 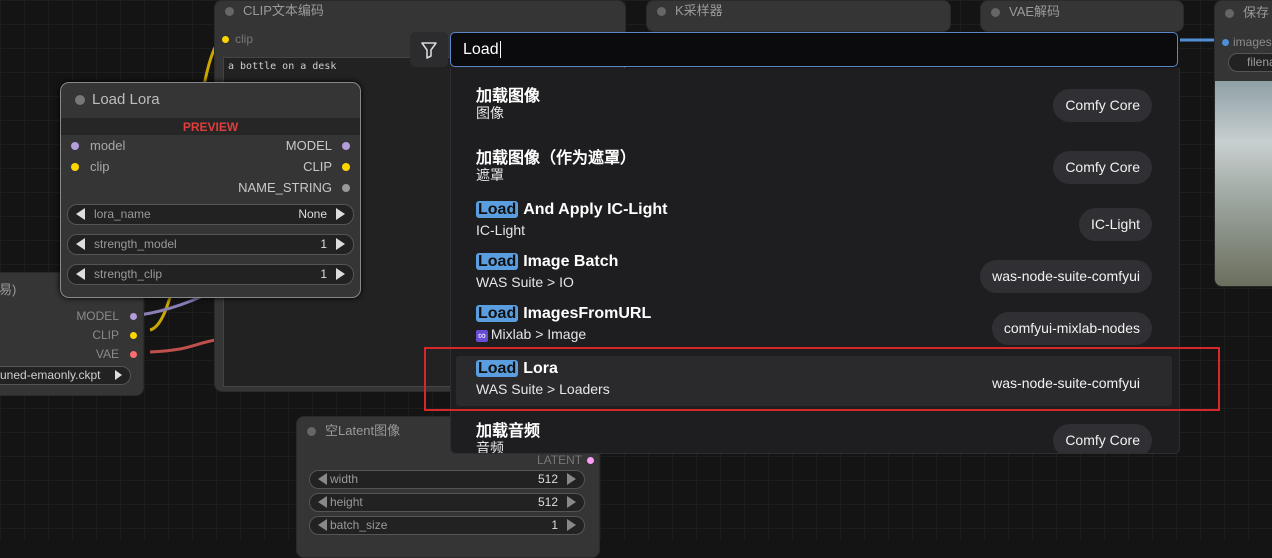 I want to click on result-category-text: Mixlab > Image, so click(x=538, y=334).